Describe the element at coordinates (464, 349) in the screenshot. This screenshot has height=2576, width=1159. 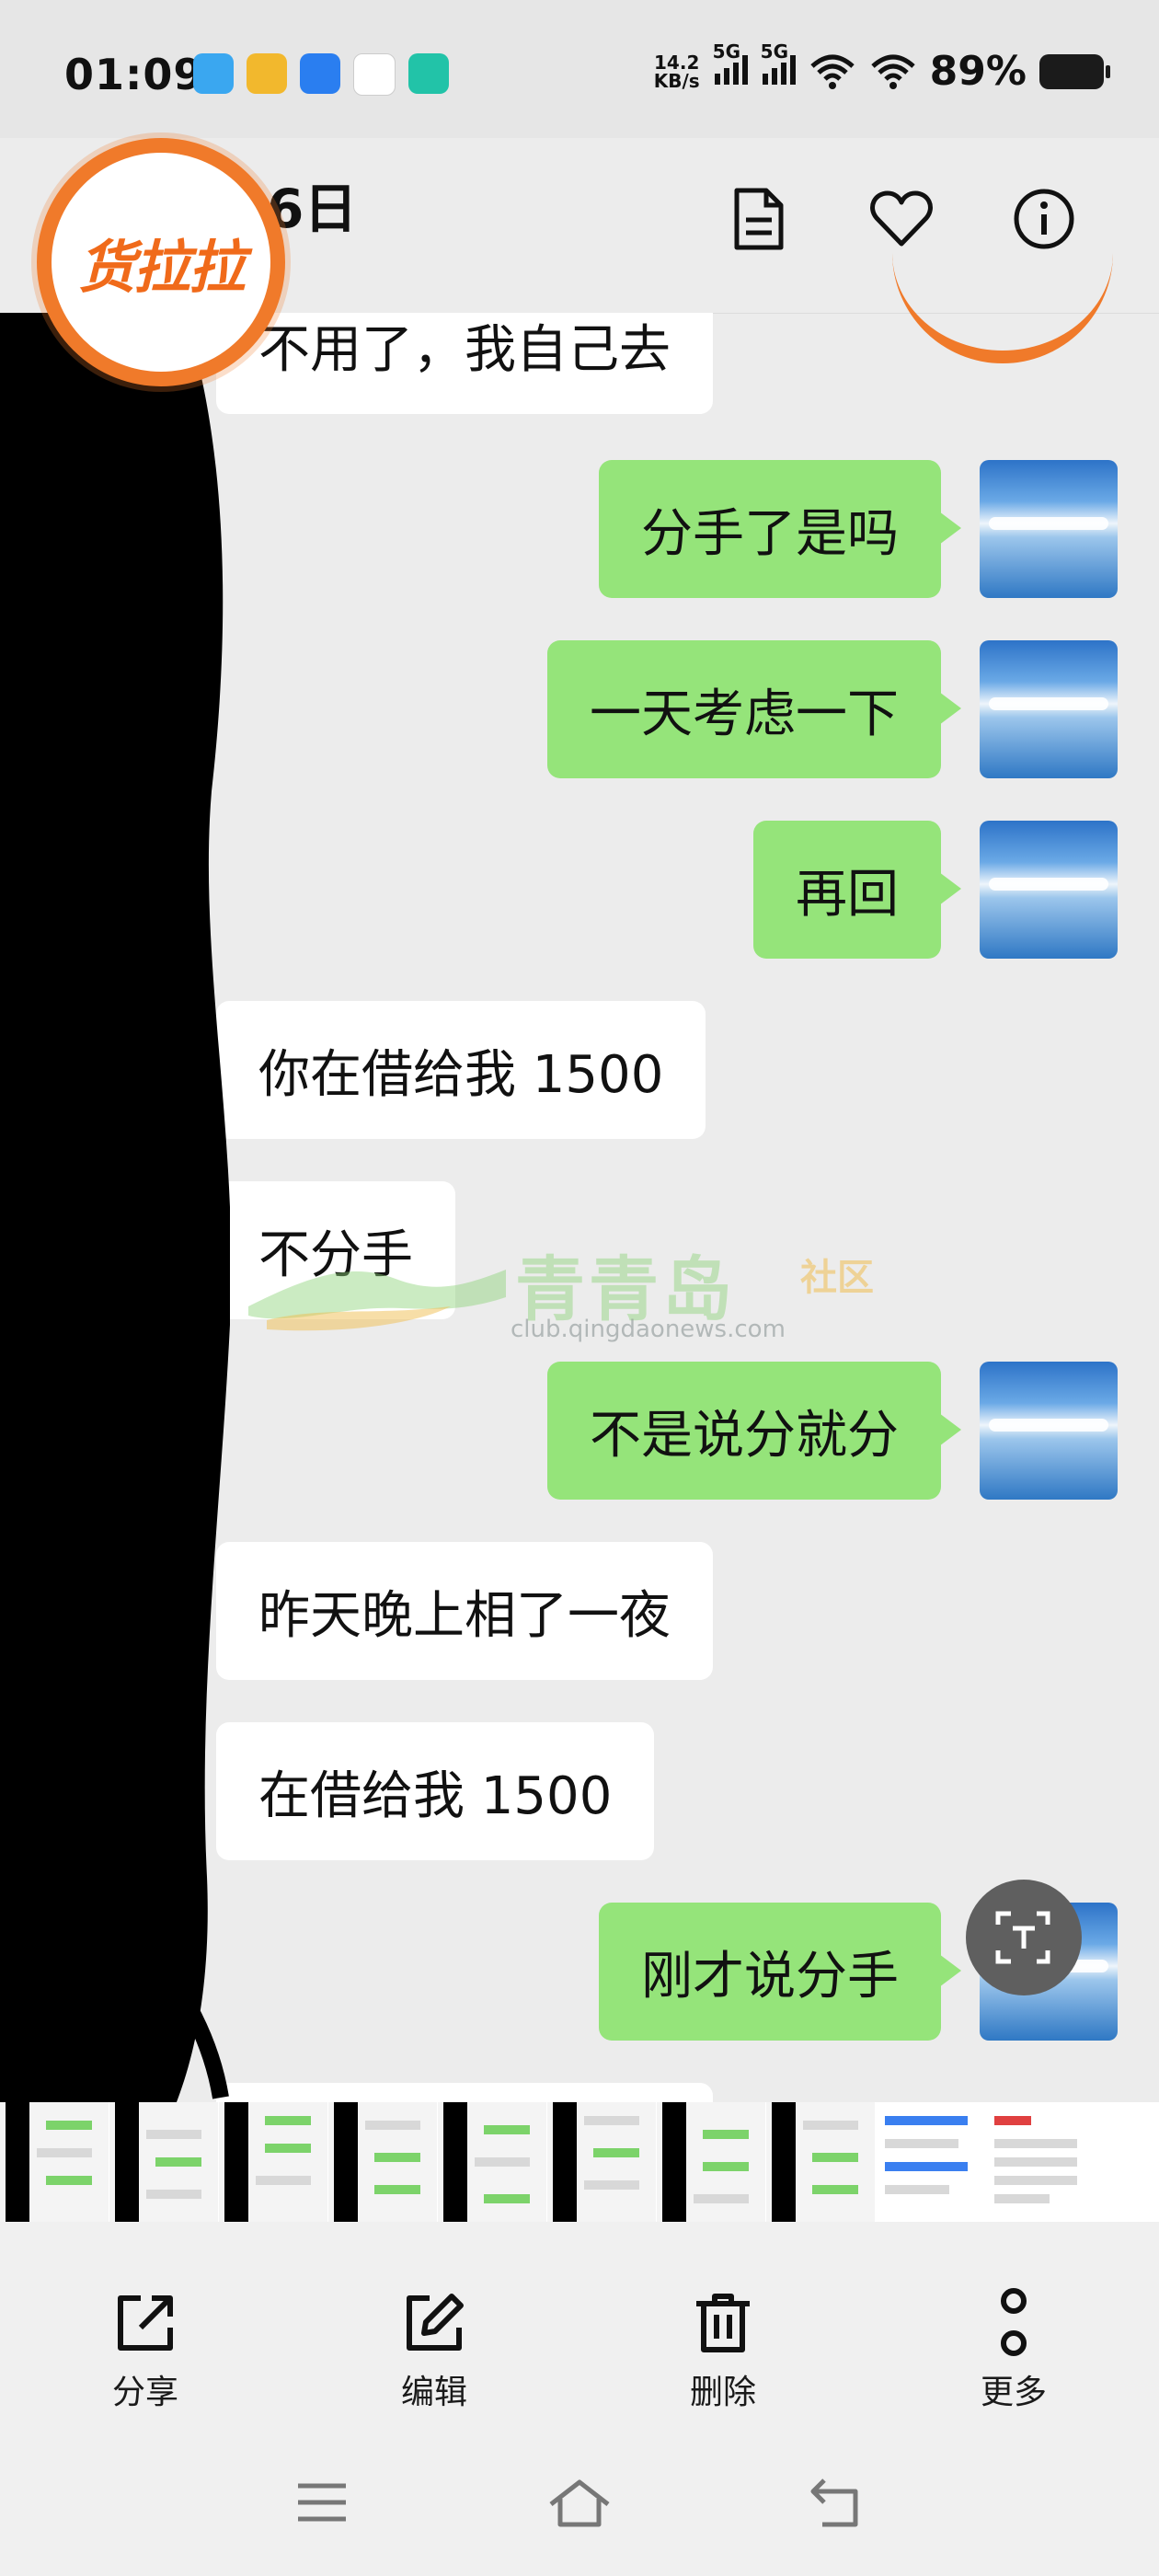
I see `message-text: 不用了，我自己去` at that location.